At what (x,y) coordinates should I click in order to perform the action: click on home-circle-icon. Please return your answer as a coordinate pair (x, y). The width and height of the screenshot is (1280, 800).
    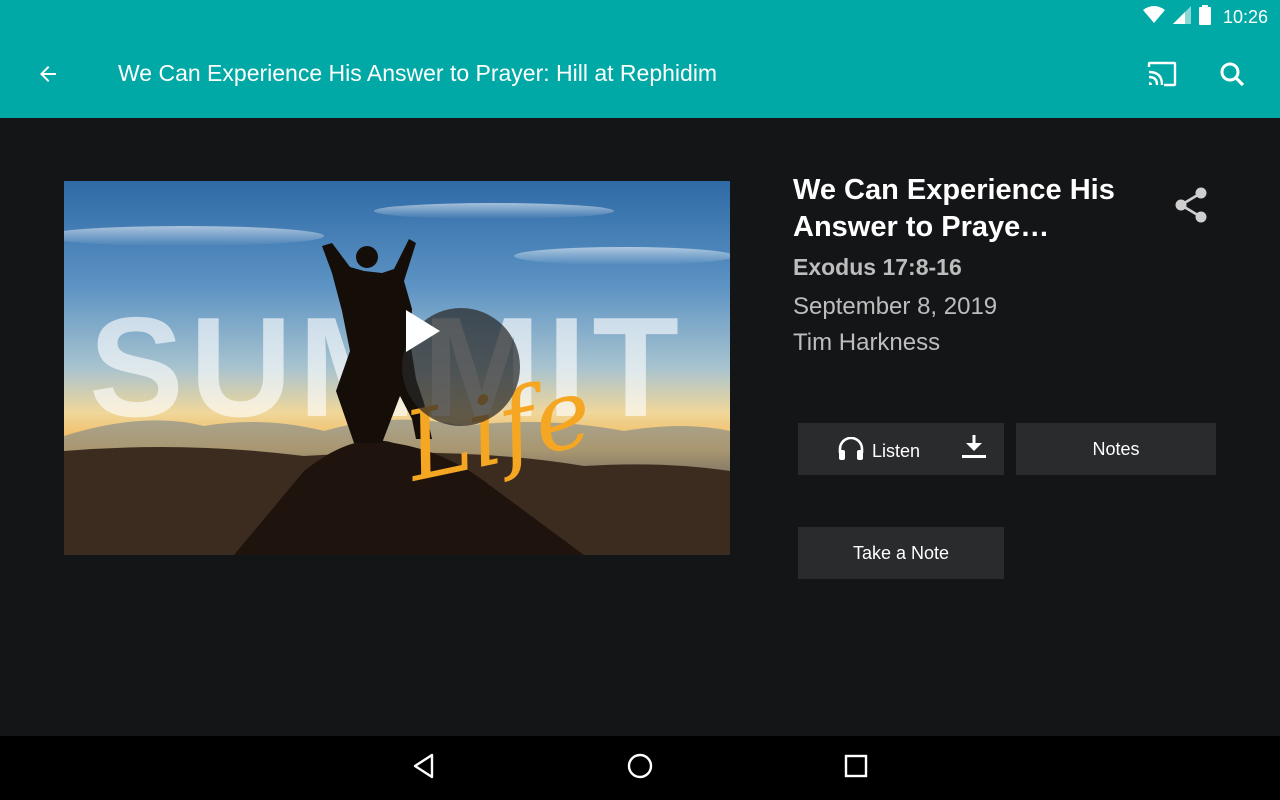
    Looking at the image, I should click on (640, 768).